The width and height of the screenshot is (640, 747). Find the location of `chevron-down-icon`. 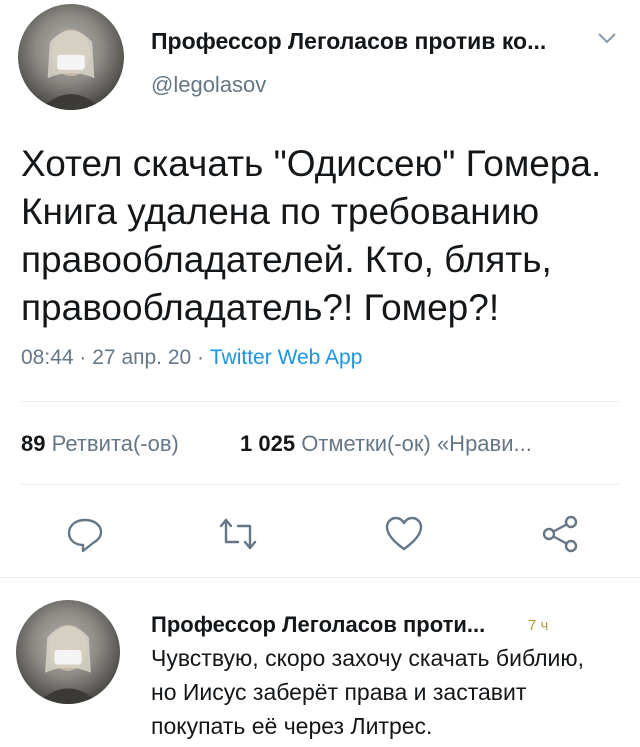

chevron-down-icon is located at coordinates (607, 38).